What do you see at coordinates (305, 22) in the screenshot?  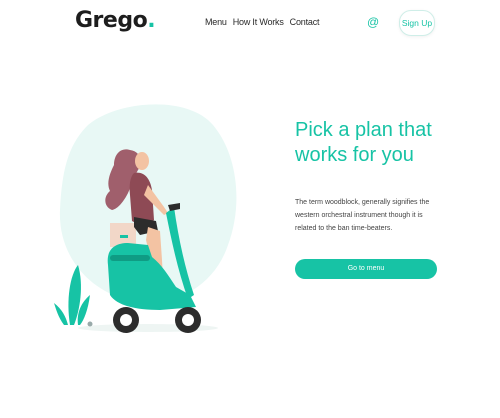 I see `nav-item-contact: Contact` at bounding box center [305, 22].